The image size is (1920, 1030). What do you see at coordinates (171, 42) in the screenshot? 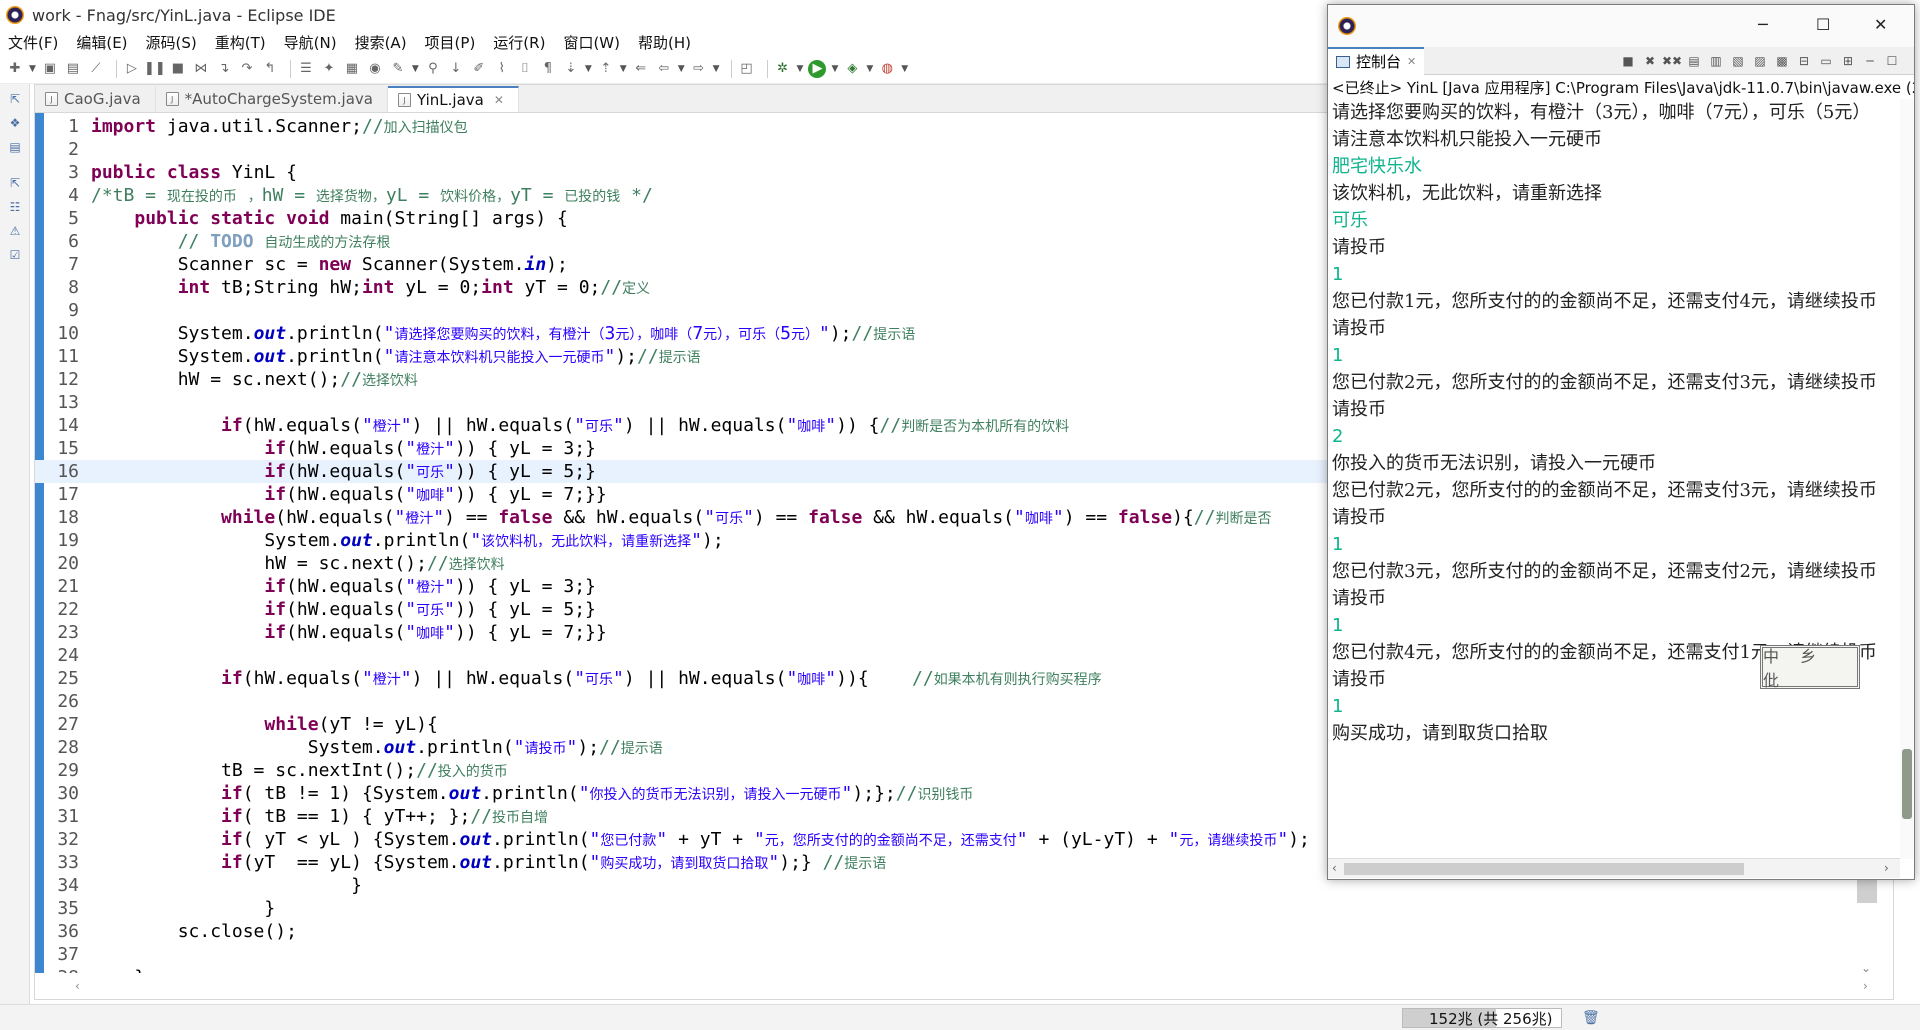
I see `menu-source: 源码(S)` at bounding box center [171, 42].